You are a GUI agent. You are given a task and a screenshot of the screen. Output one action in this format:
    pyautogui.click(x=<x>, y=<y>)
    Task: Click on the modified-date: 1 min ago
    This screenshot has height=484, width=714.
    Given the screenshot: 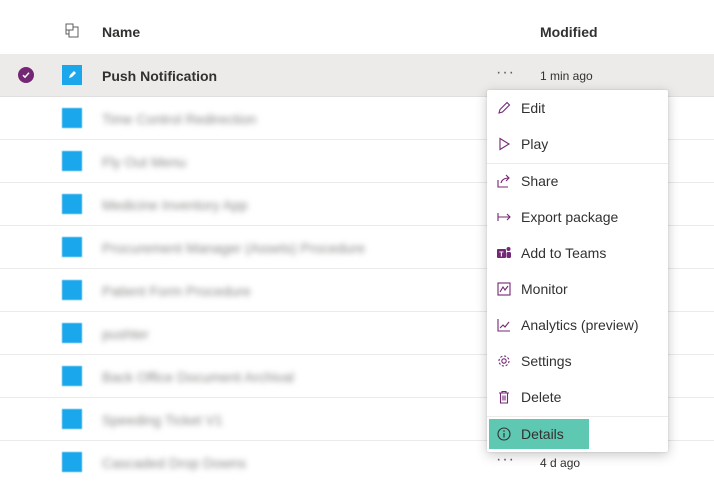 What is the action you would take?
    pyautogui.click(x=566, y=76)
    